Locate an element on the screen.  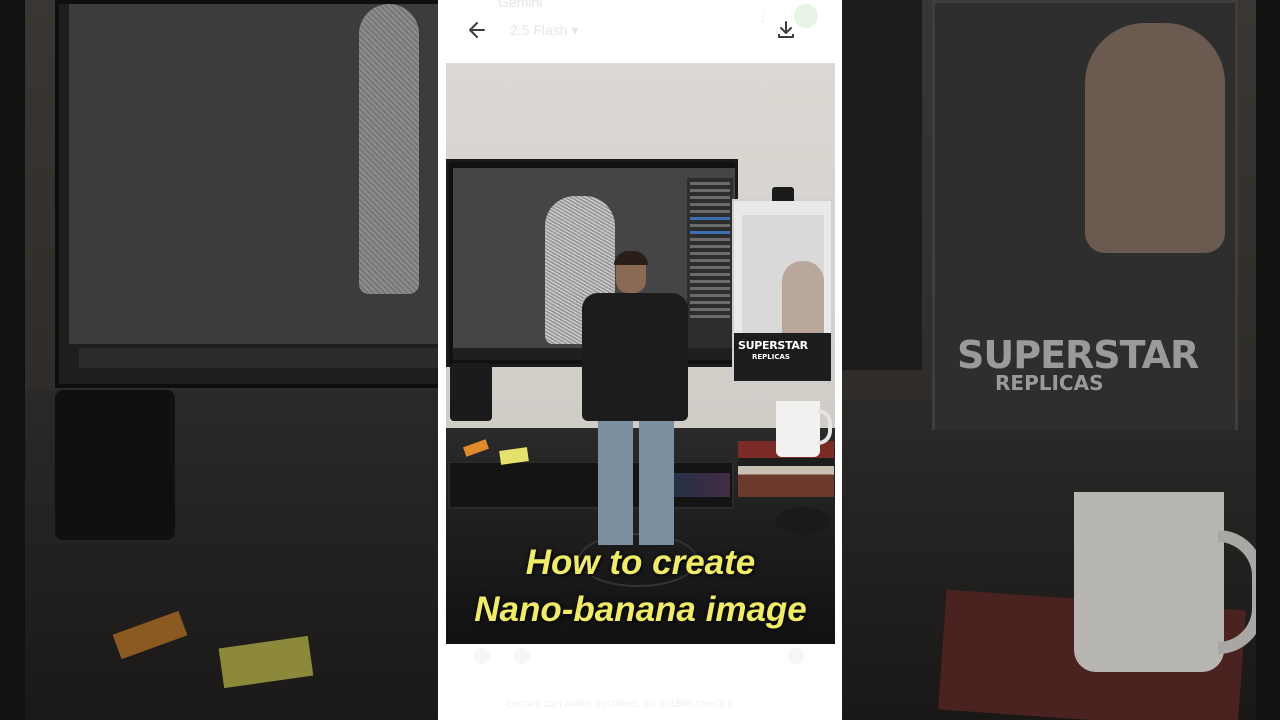
background-mug-handle is located at coordinates (1237, 592).